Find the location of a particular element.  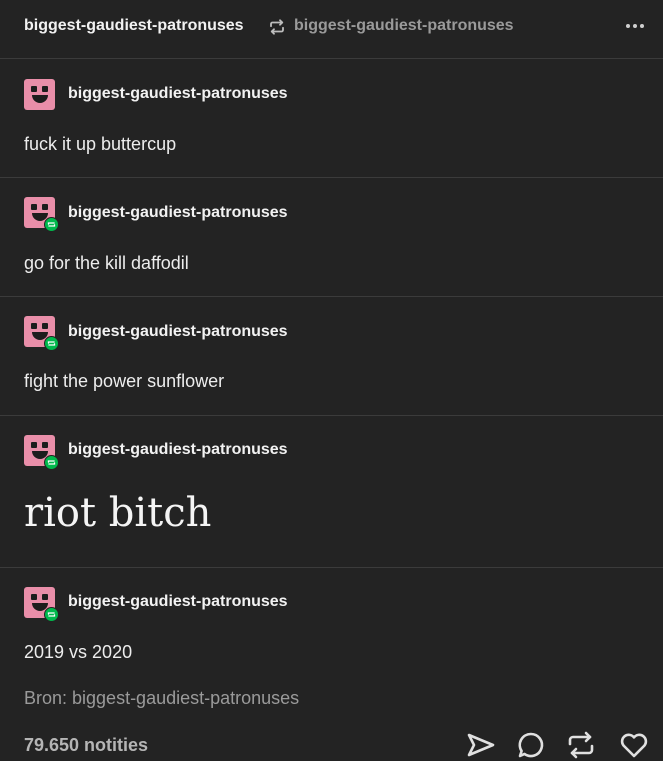

notes-count: 79.650 notities is located at coordinates (86, 745).